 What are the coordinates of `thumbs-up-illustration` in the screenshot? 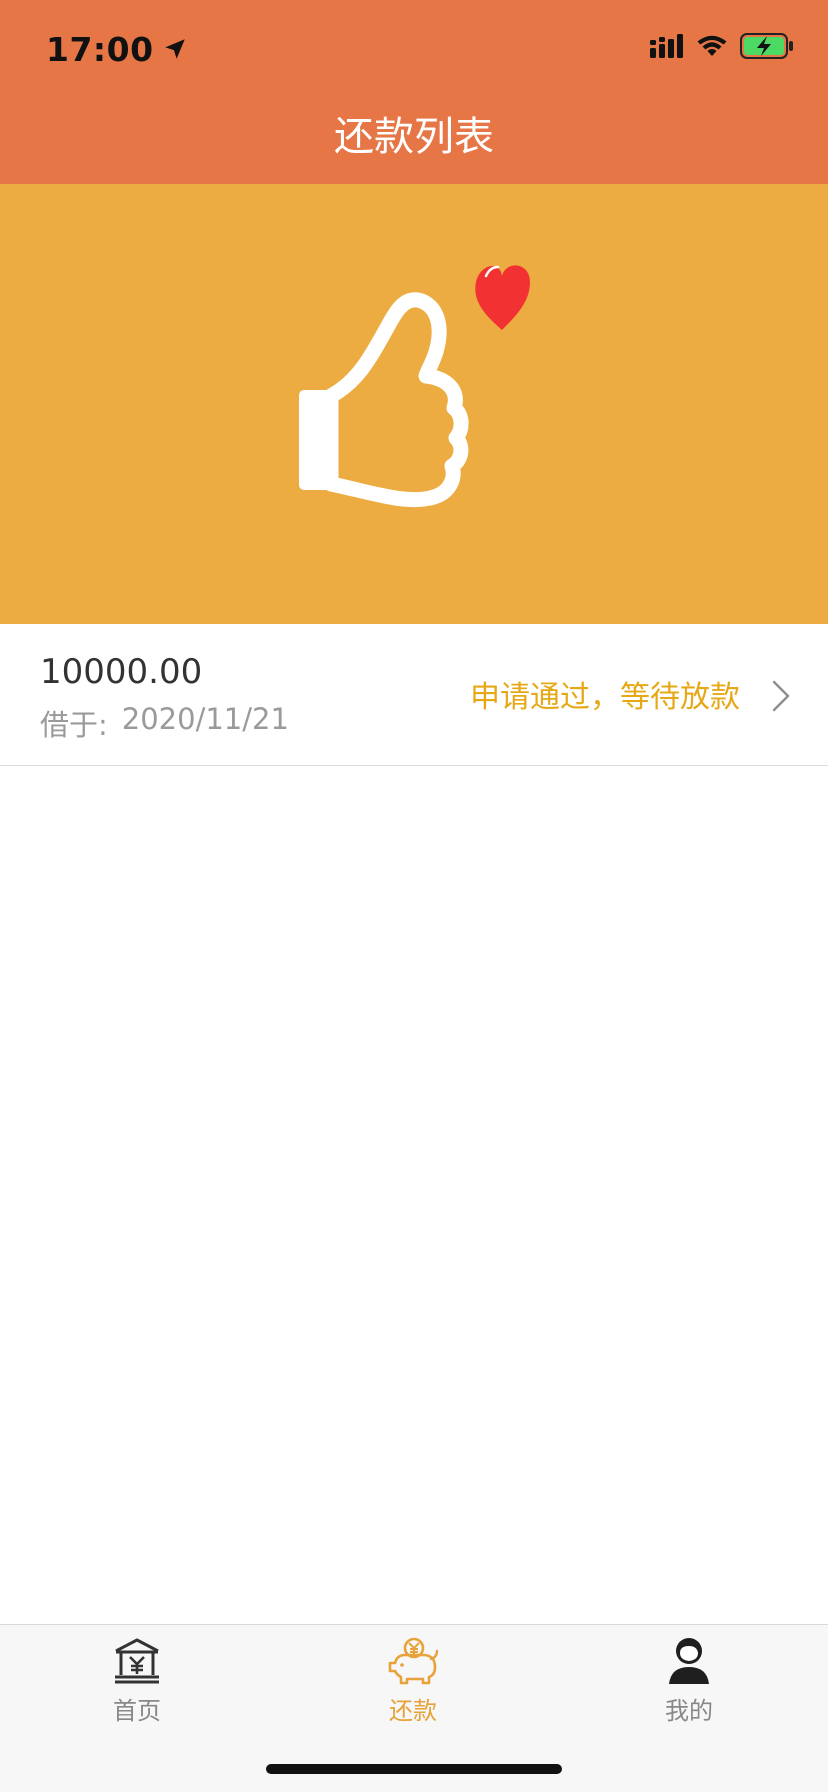 It's located at (414, 386).